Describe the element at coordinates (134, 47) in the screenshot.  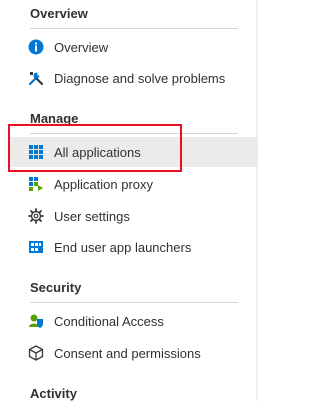
I see `sidebar-item-overview: Overview` at that location.